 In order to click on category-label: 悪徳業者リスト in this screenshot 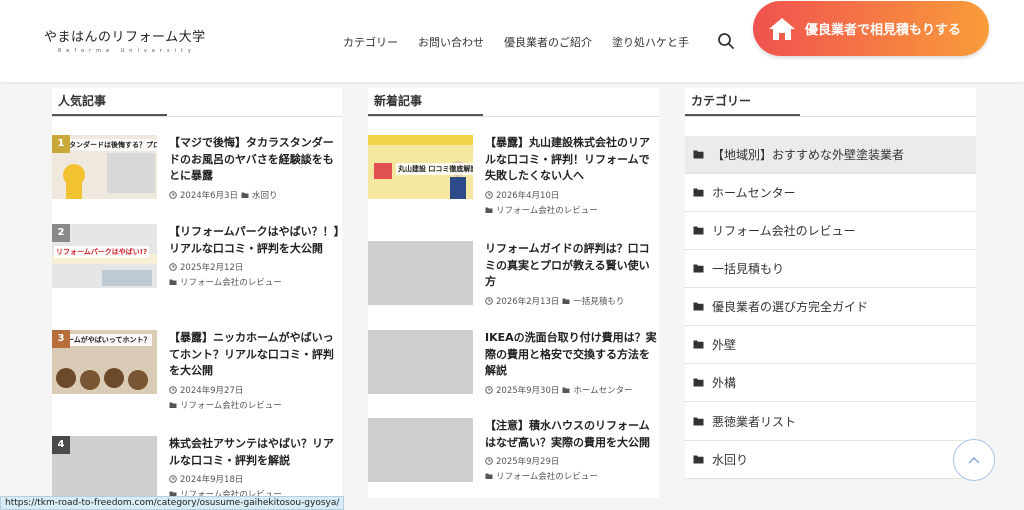, I will do `click(754, 422)`.